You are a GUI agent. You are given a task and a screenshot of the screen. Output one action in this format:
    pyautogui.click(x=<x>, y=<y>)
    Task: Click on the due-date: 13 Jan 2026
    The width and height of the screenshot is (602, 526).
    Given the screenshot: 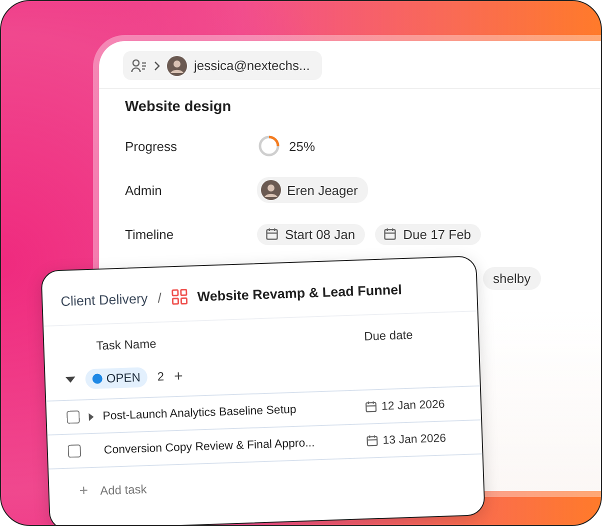 What is the action you would take?
    pyautogui.click(x=406, y=440)
    